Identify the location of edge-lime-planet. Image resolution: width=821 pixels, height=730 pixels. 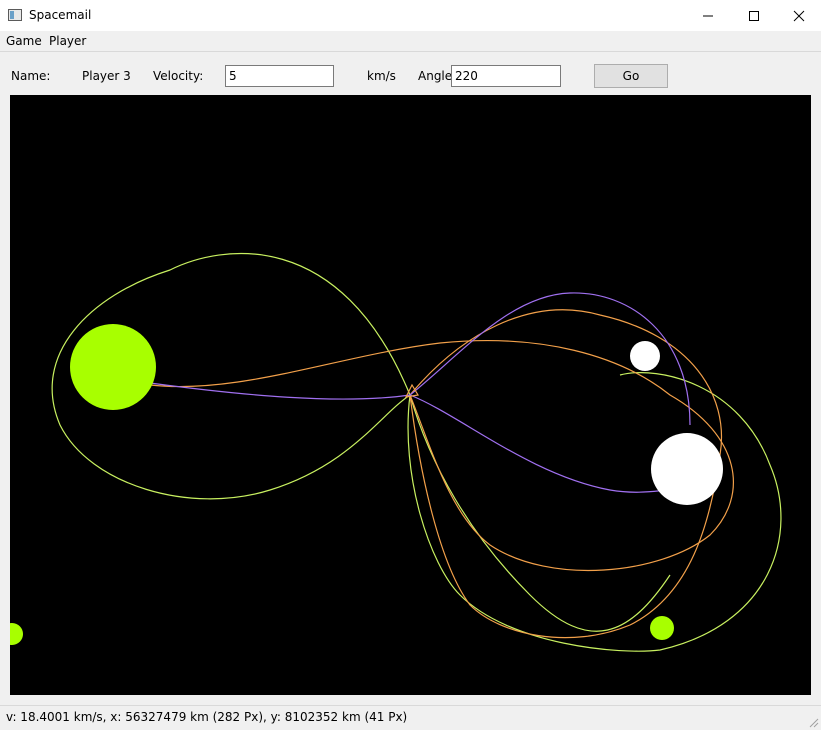
(16, 634).